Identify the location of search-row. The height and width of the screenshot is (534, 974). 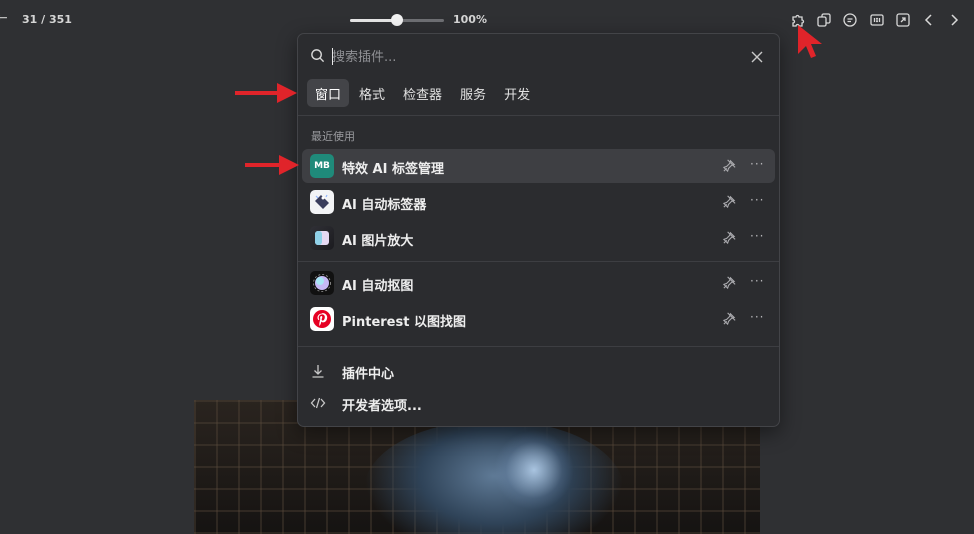
(538, 56).